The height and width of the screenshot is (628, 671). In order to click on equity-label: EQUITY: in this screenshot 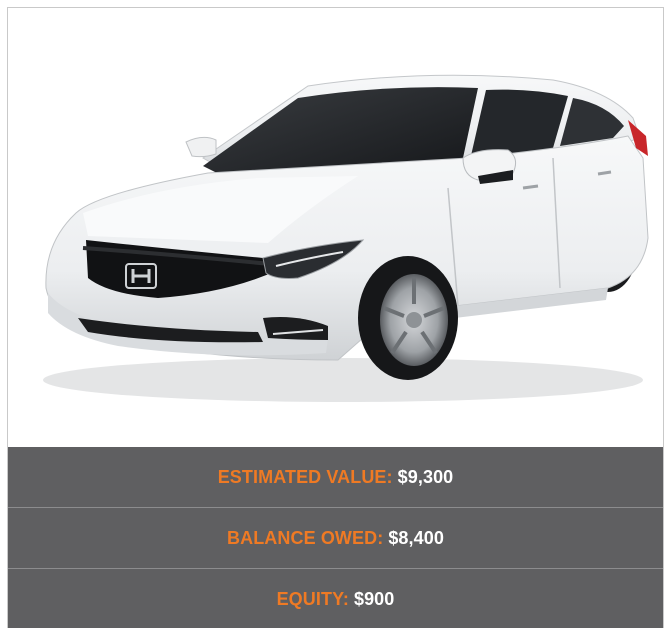, I will do `click(312, 598)`.